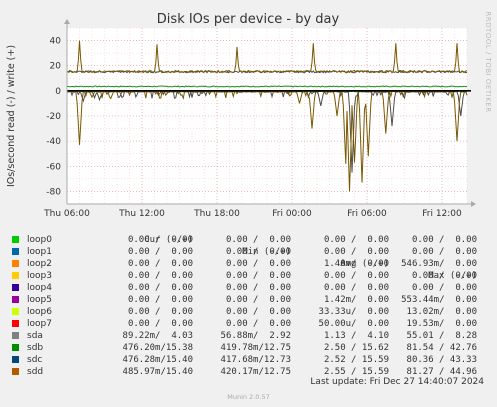 This screenshot has height=407, width=497. I want to click on y-tick-label: 20, so click(56, 67).